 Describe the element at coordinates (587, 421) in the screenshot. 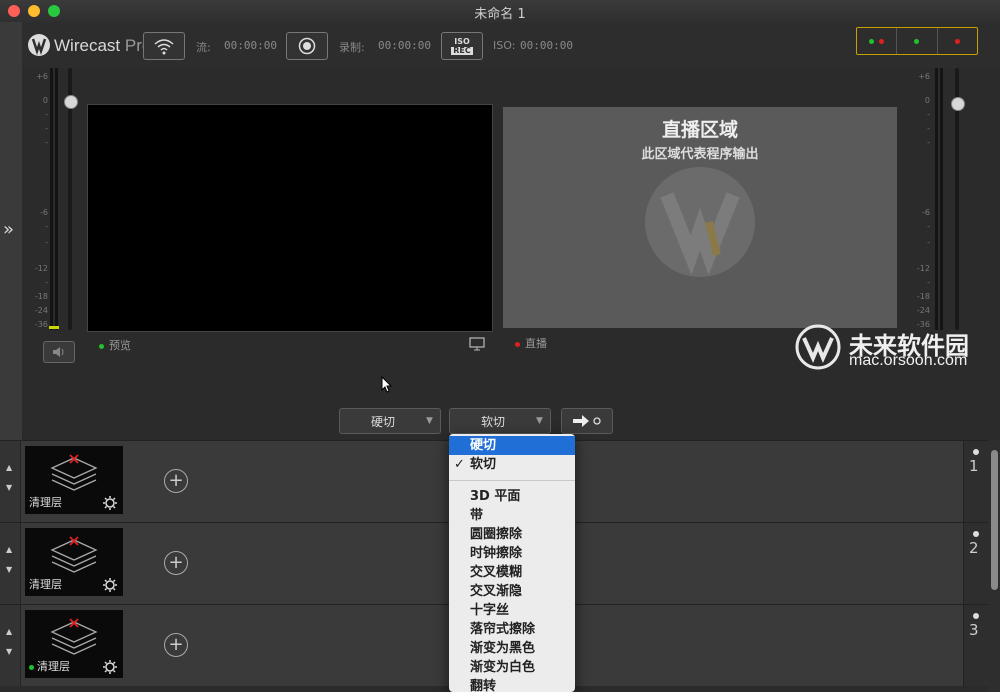

I see `go-transition-button` at that location.